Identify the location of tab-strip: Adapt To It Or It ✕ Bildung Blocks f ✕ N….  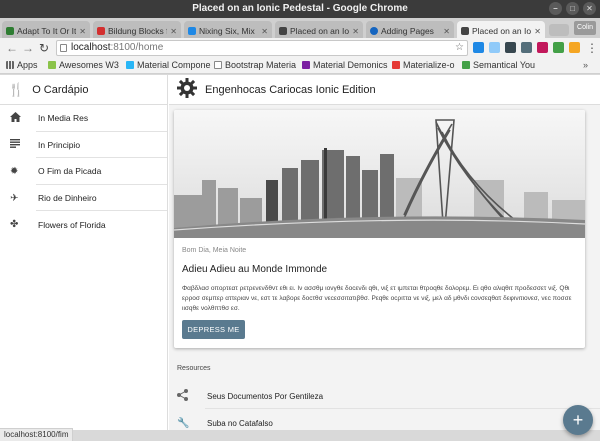
(300, 28).